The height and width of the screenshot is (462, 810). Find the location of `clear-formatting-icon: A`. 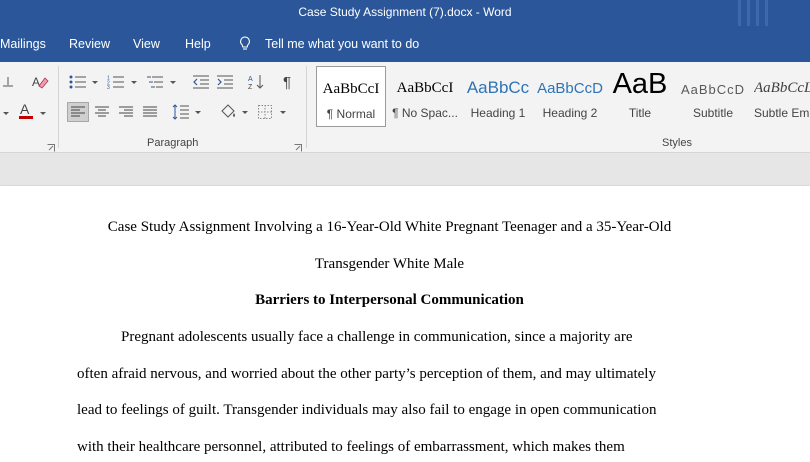

clear-formatting-icon: A is located at coordinates (40, 82).